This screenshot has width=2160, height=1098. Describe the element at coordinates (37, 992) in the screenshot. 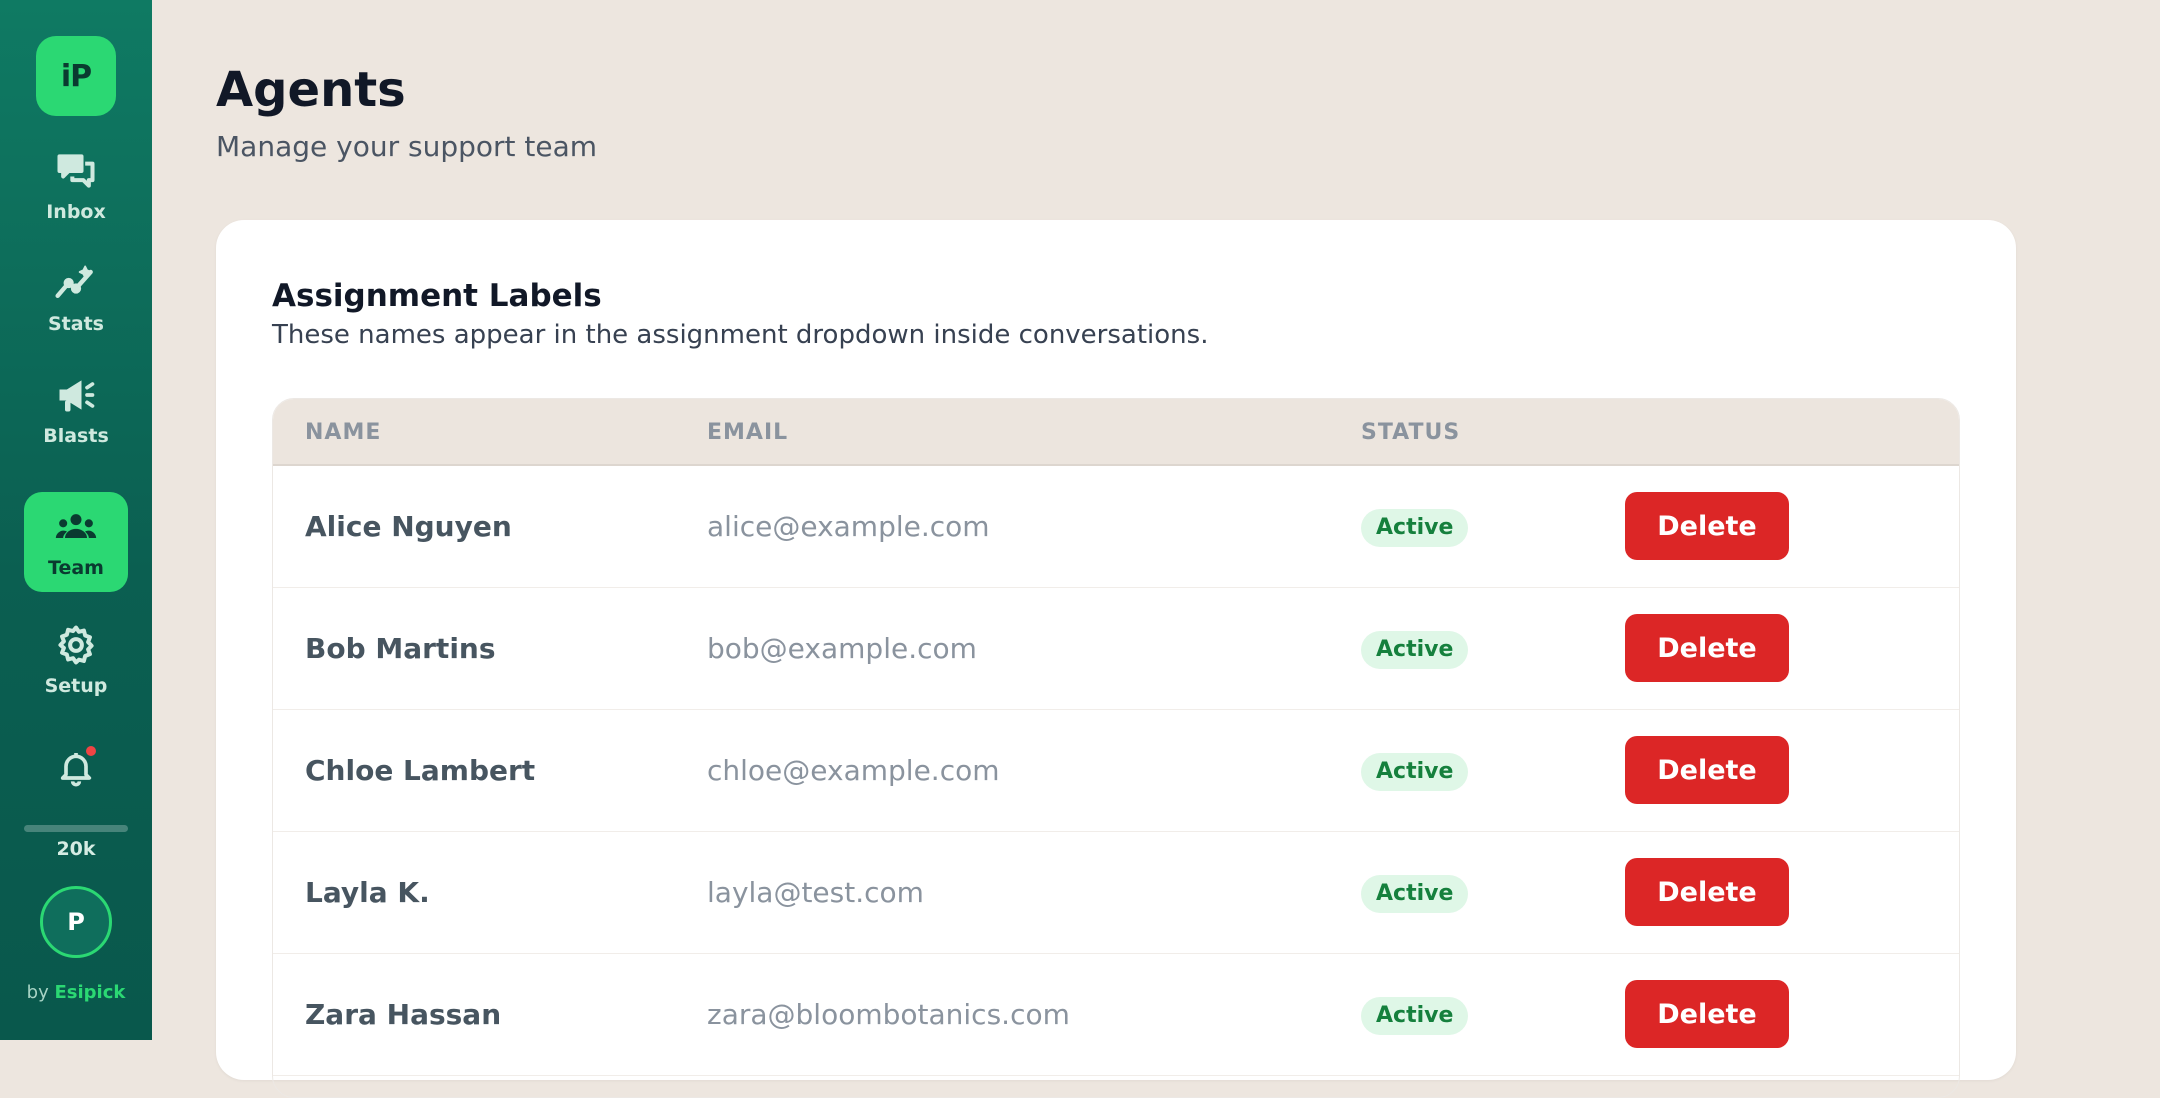

I see `brand-prefix: by` at that location.